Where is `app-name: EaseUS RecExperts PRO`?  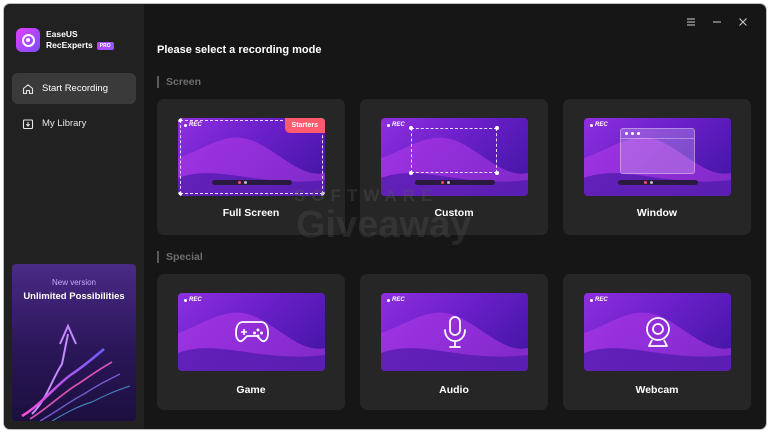 app-name: EaseUS RecExperts PRO is located at coordinates (80, 40).